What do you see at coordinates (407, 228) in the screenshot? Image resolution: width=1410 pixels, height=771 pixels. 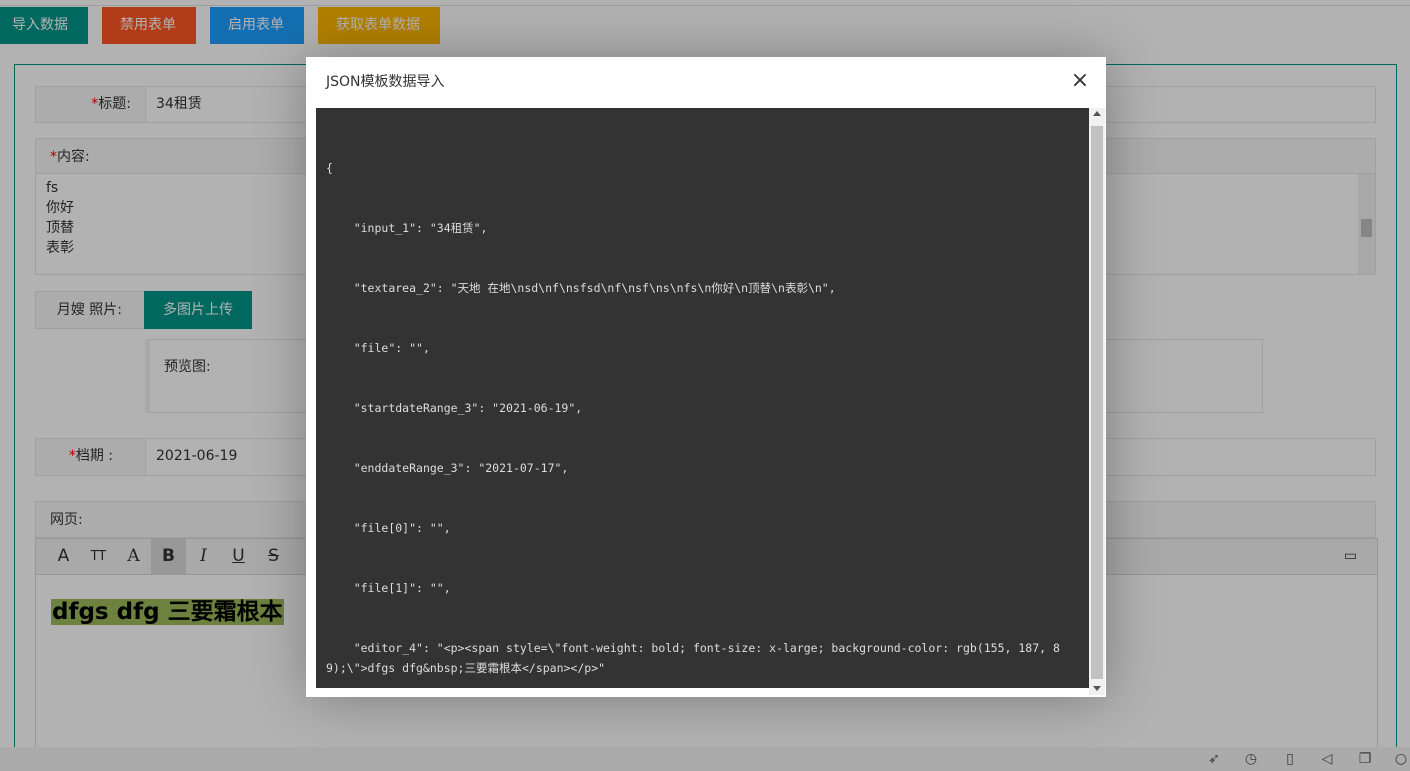 I see `code-line: "input_1": "34租赁",` at bounding box center [407, 228].